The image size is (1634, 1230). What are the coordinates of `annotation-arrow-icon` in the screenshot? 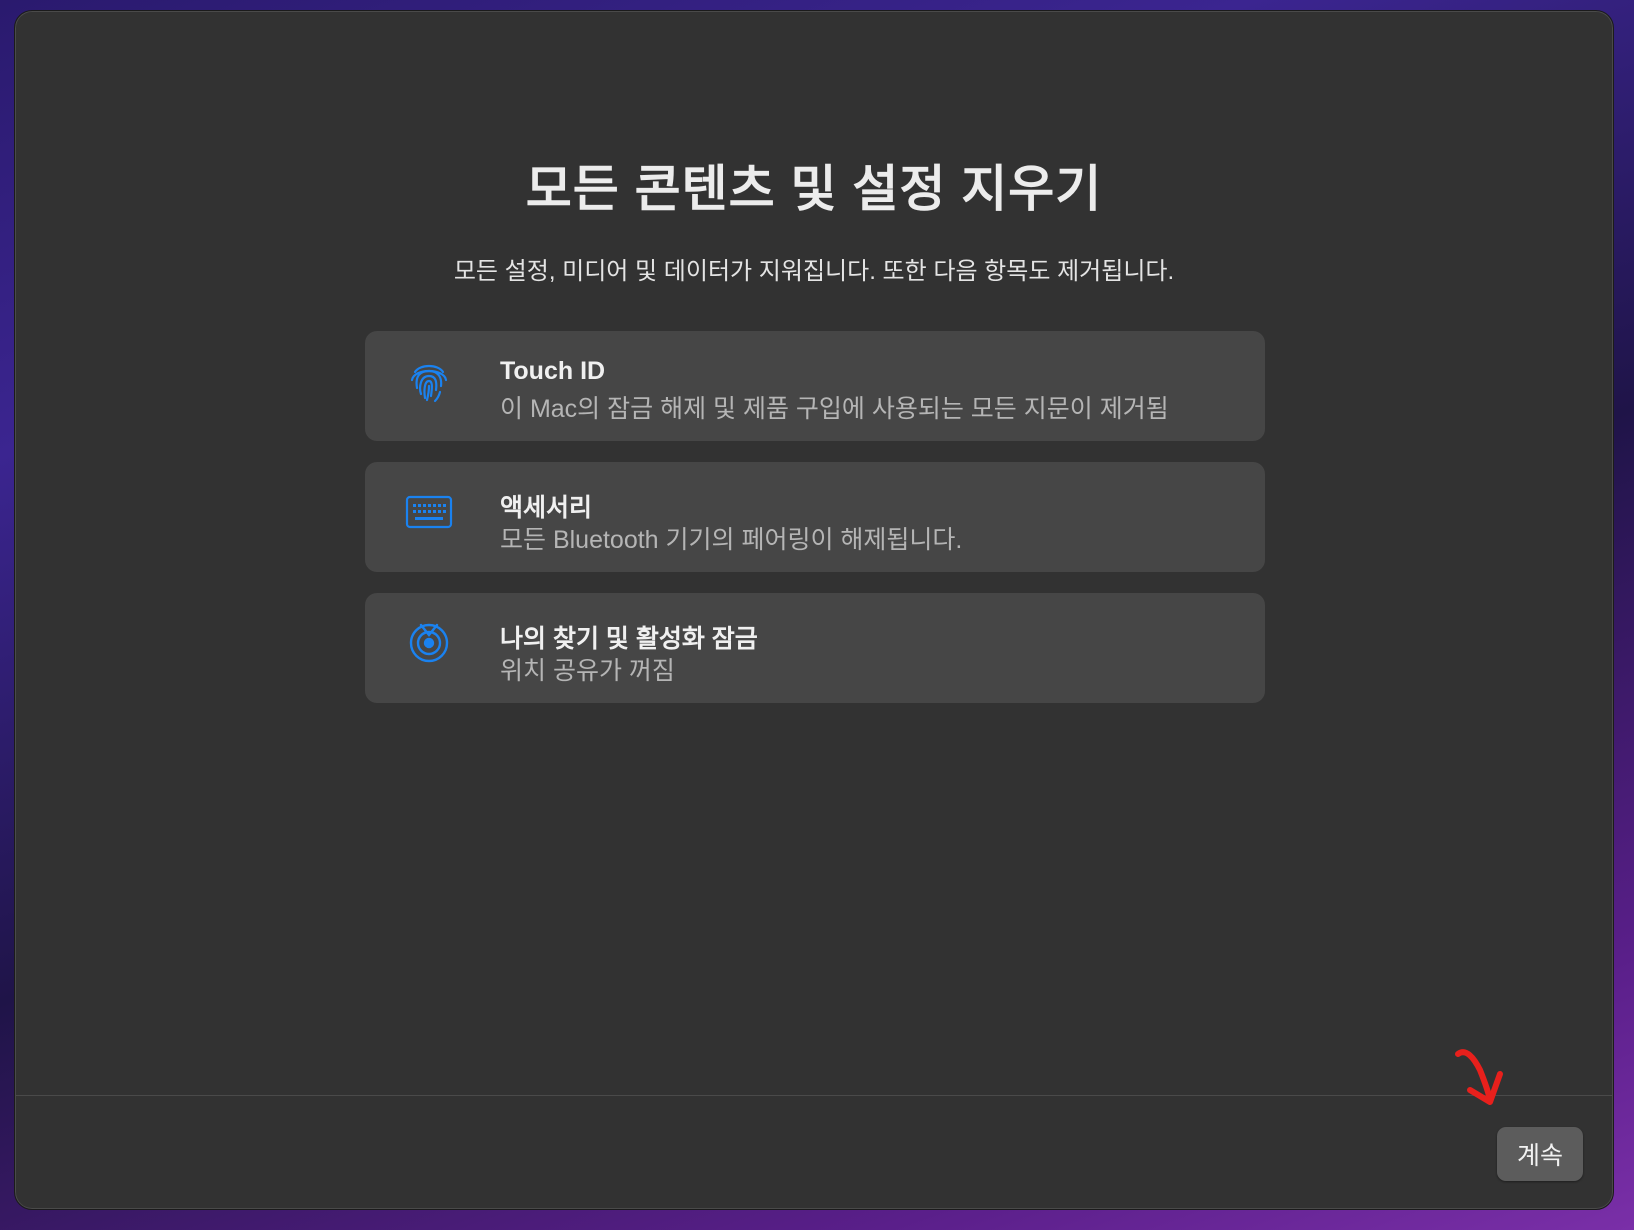 It's located at (1479, 1077).